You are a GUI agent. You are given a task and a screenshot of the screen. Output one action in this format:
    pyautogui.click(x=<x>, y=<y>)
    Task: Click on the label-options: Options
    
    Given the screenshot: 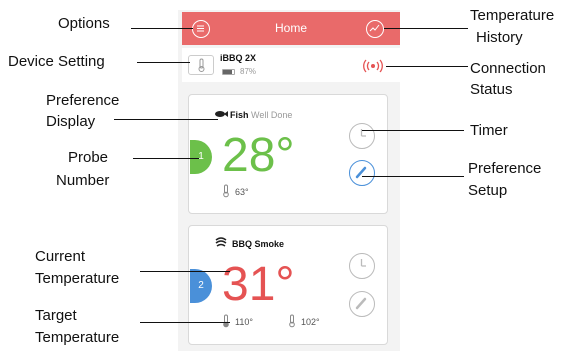 What is the action you would take?
    pyautogui.click(x=84, y=23)
    